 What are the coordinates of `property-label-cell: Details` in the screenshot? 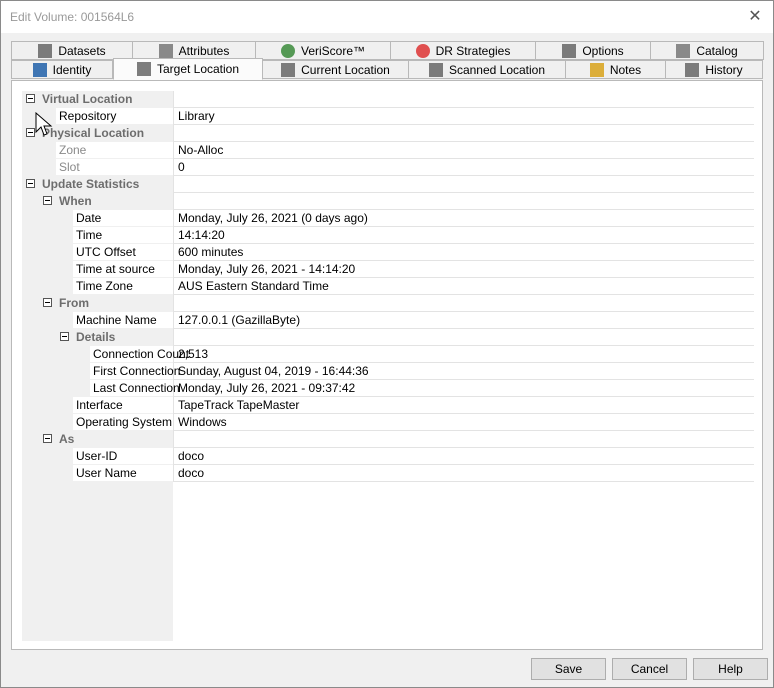 It's located at (97, 337).